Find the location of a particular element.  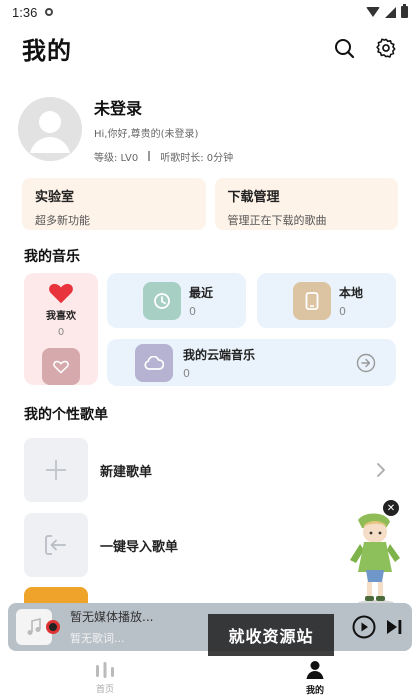

level-row: 等级: LV0 听歌时长: 0分钟 is located at coordinates (163, 156).